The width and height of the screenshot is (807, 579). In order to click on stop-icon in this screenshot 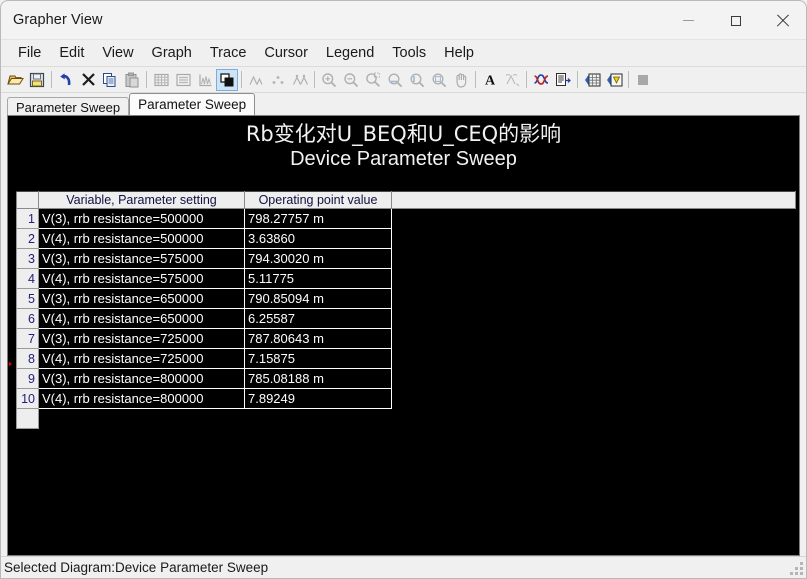, I will do `click(643, 80)`.